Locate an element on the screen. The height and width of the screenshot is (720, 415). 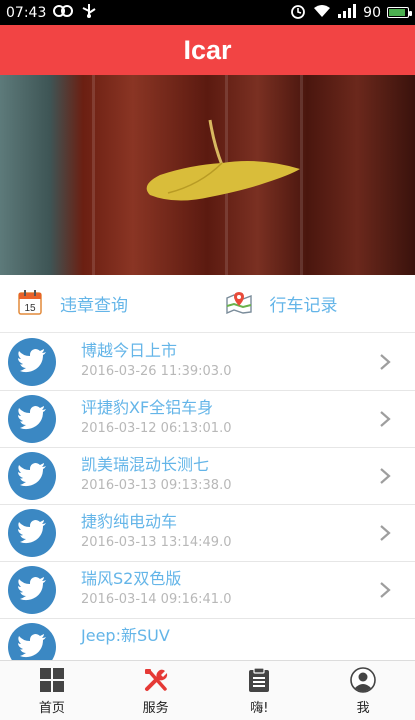
tools-icon is located at coordinates (155, 680).